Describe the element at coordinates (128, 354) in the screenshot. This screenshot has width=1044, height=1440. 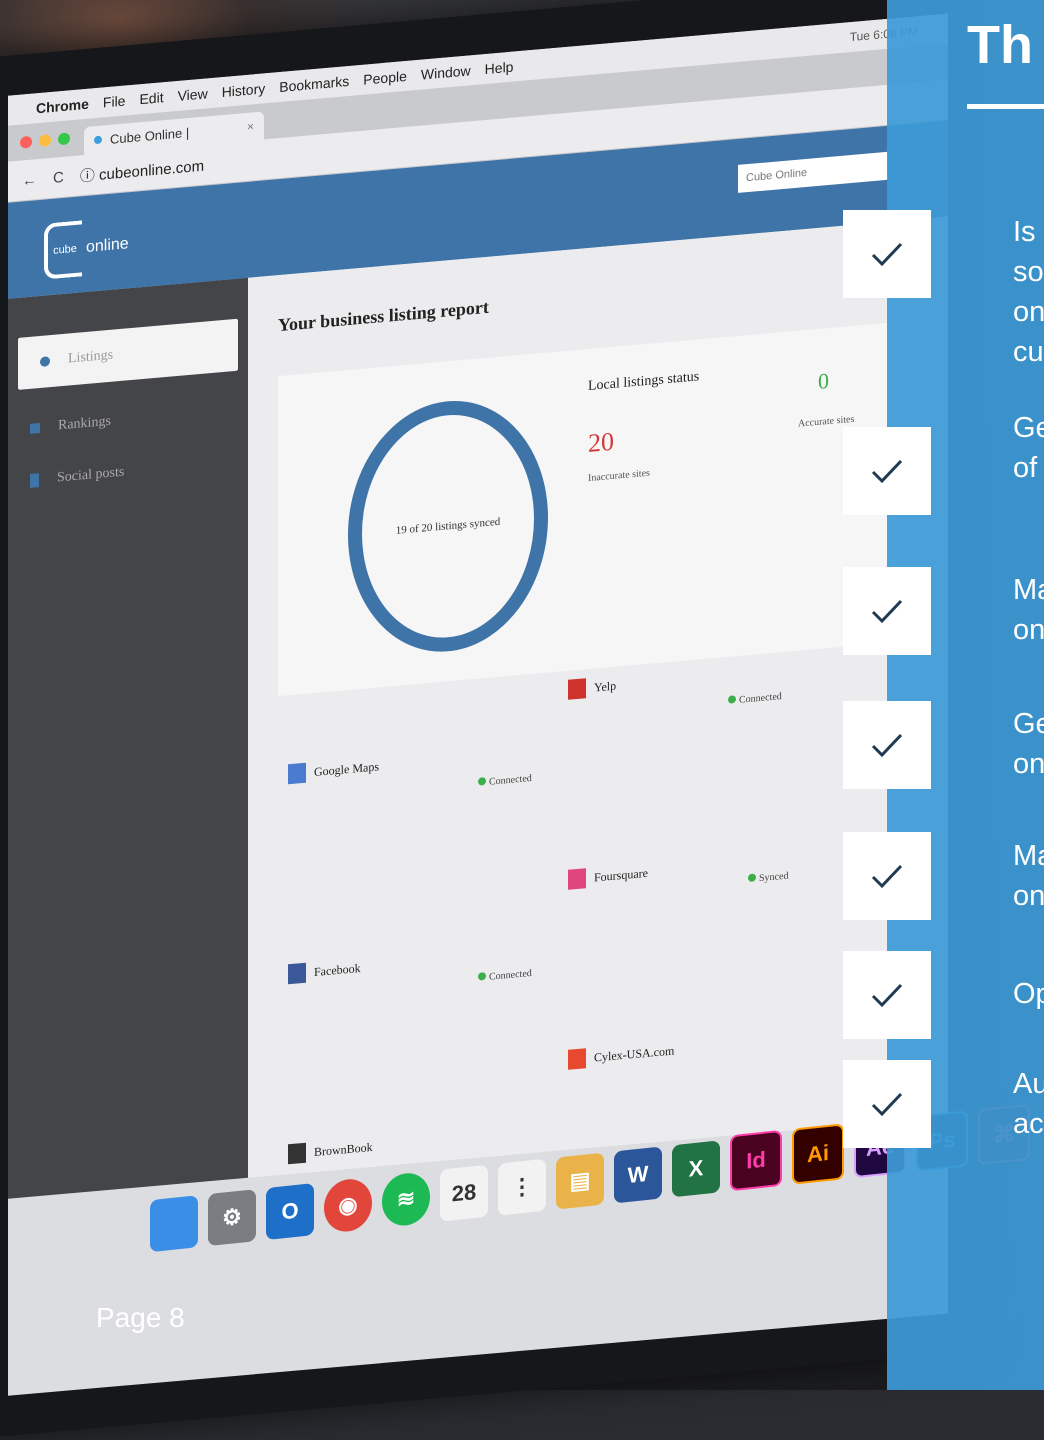
I see `sidebar-item-listings: Listings` at that location.